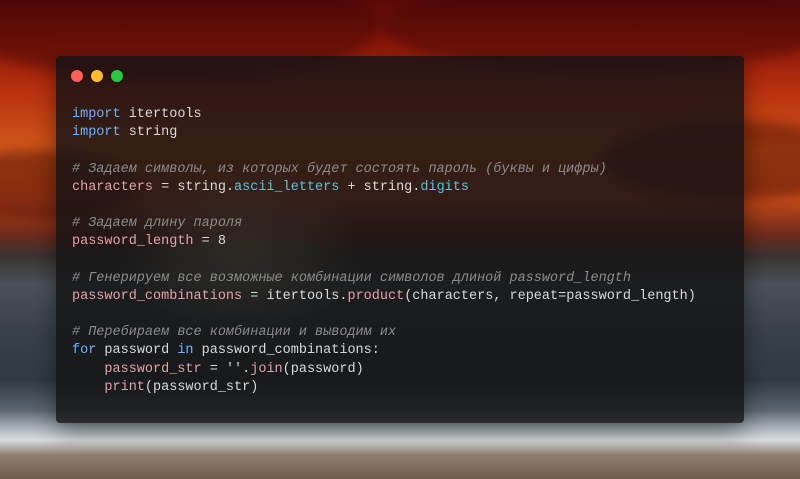 Image resolution: width=800 pixels, height=479 pixels. Describe the element at coordinates (161, 114) in the screenshot. I see `code-token: itertools` at that location.